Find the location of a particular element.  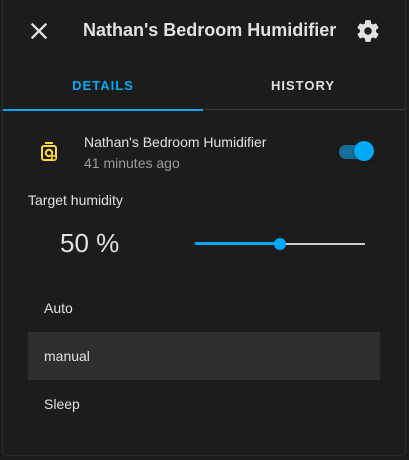

tab-bar: DETAILS HISTORY is located at coordinates (204, 86).